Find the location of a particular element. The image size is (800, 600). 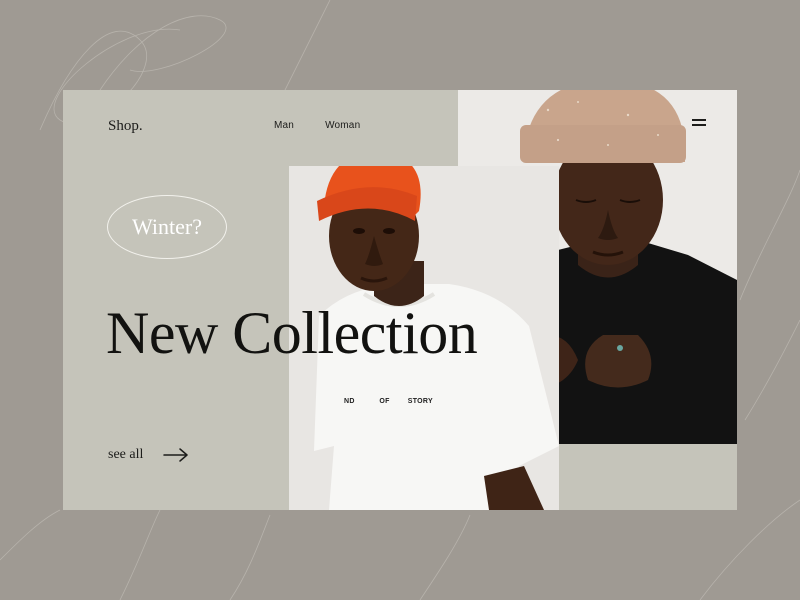

main-nav: Man Woman is located at coordinates (317, 125).